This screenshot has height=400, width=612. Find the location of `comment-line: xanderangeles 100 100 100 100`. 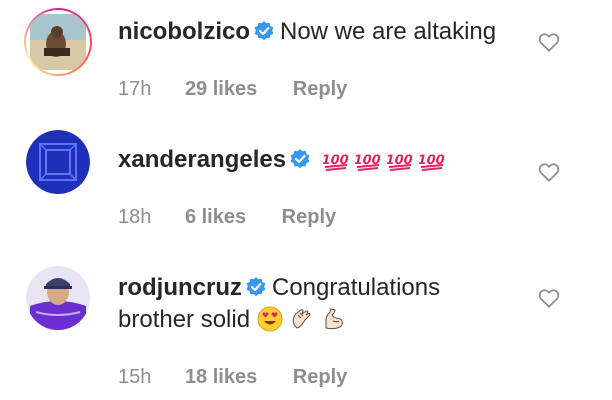

comment-line: xanderangeles 100 100 100 100 is located at coordinates (325, 160).